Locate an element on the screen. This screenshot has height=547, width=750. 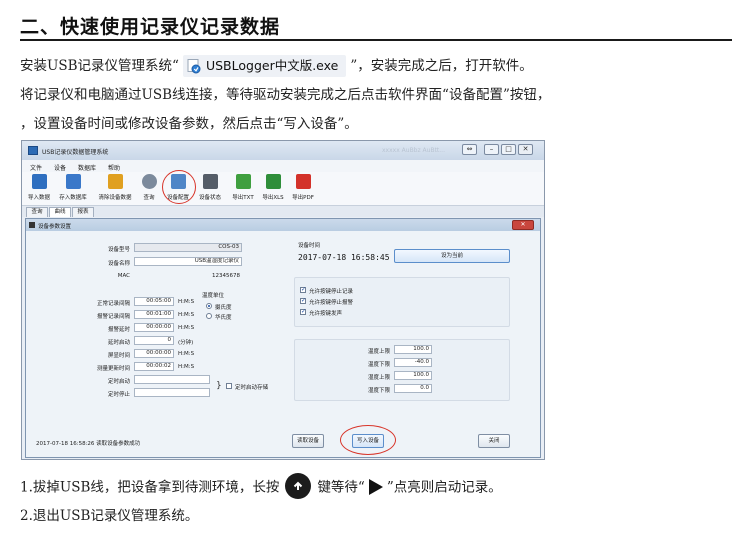
para-line-3: ，设置设备时间或修改设备参数，然后点击“写入设备”。 is located at coordinates (189, 124).